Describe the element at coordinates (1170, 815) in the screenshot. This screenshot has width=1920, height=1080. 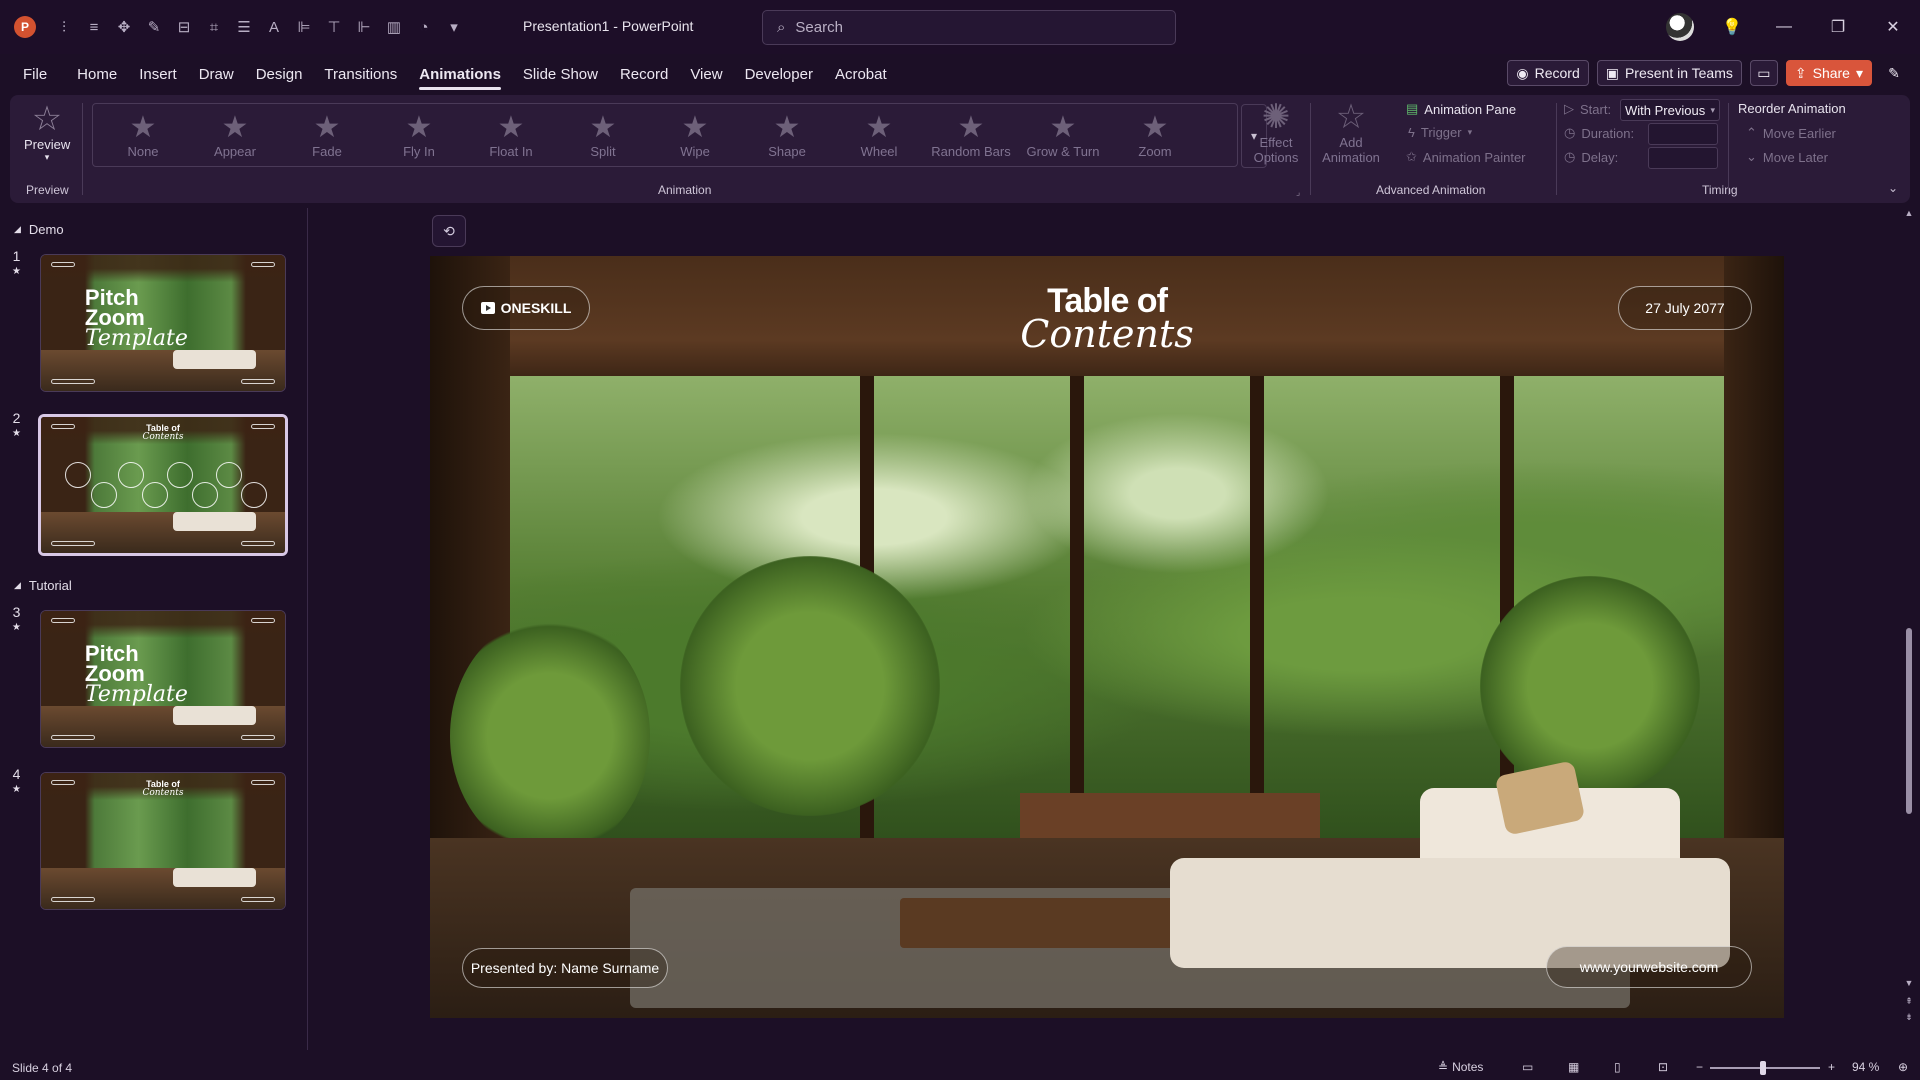
I see `slide-photo-console` at that location.